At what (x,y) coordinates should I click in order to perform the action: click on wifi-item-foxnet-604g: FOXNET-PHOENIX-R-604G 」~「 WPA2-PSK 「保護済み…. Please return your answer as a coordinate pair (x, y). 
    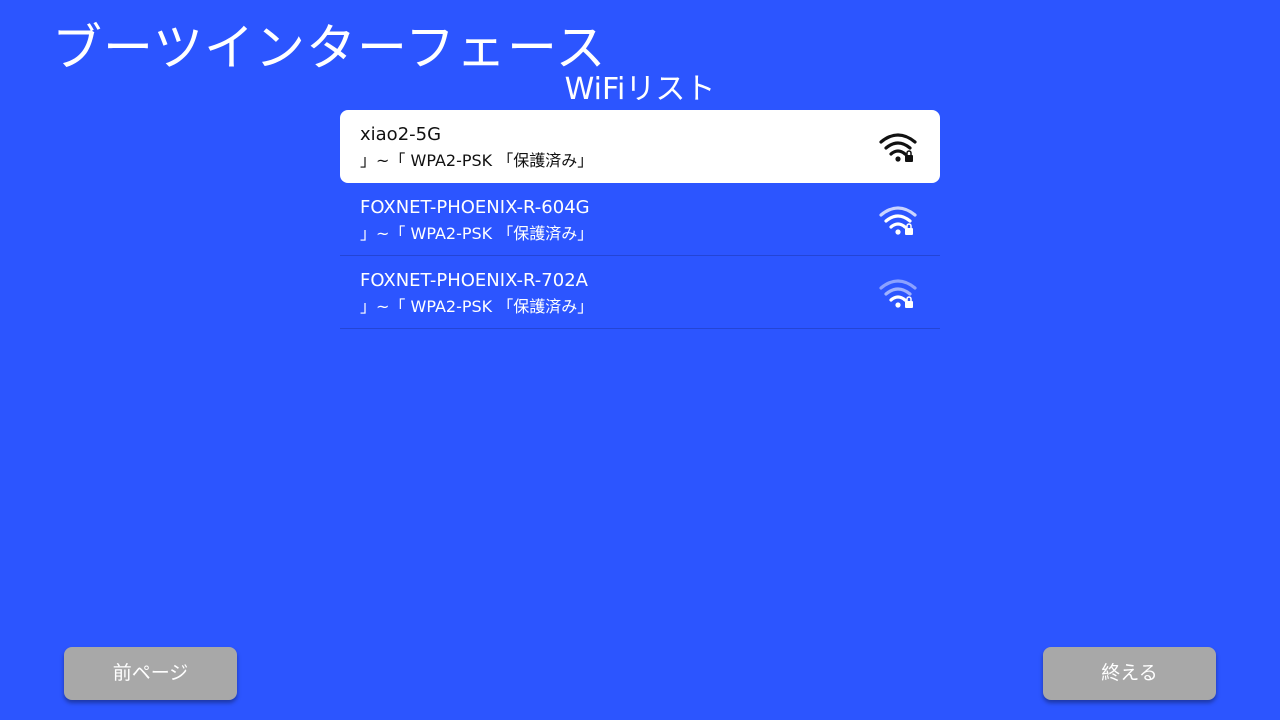
    Looking at the image, I should click on (640, 219).